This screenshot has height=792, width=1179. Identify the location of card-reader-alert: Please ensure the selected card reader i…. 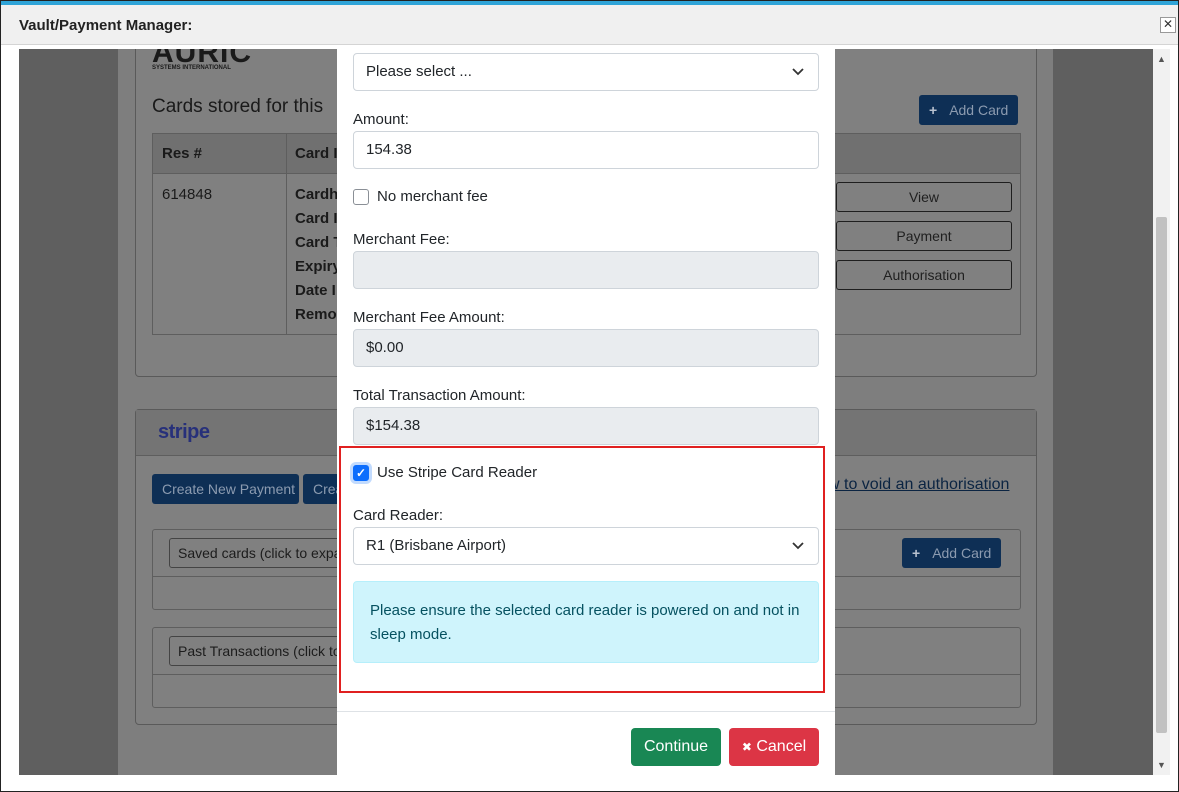
(586, 622).